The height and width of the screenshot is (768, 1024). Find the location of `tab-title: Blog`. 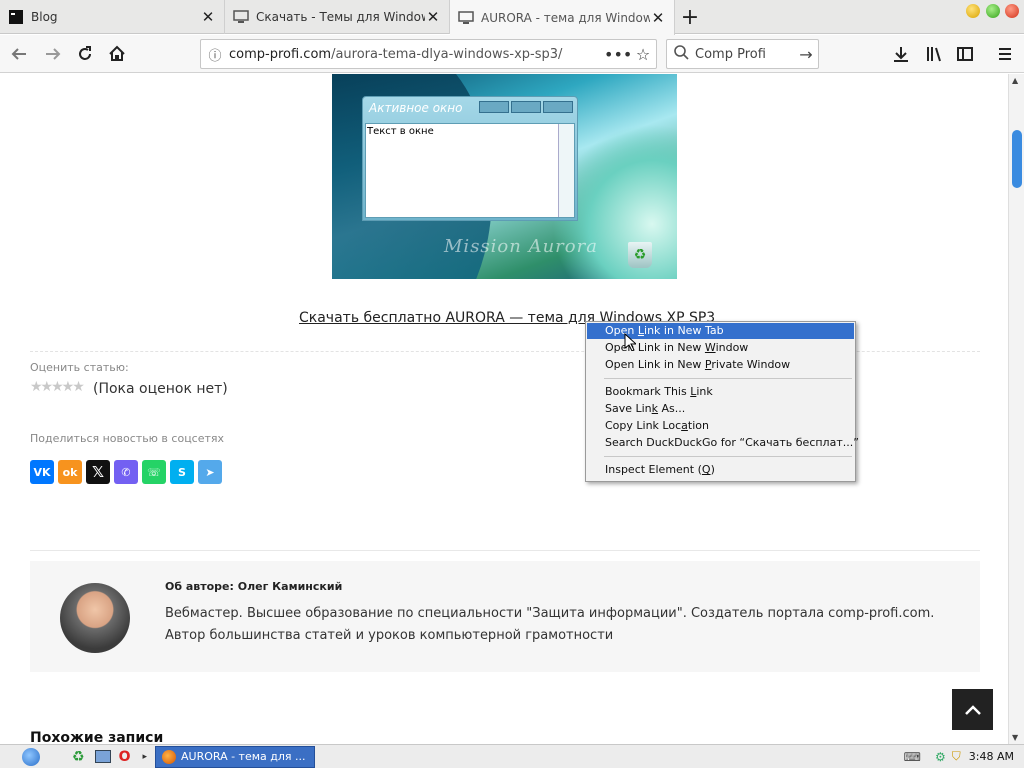

tab-title: Blog is located at coordinates (44, 17).